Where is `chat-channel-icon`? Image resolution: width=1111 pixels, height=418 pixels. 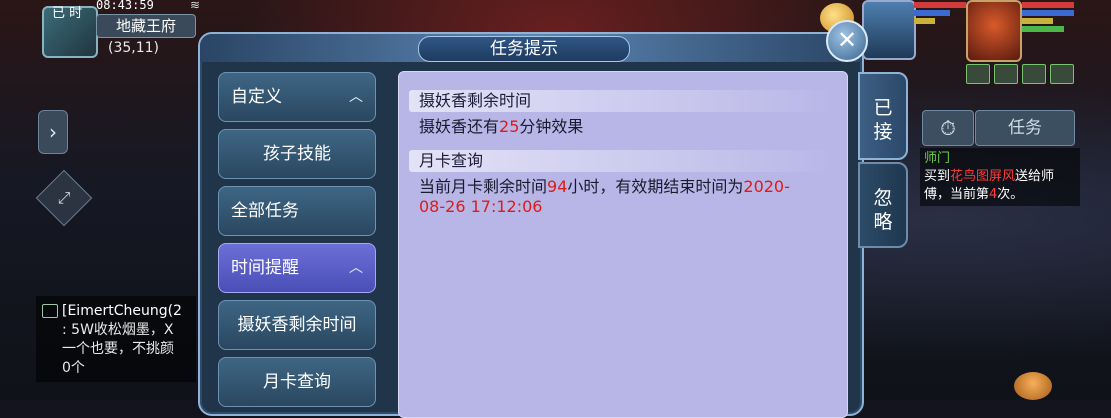 chat-channel-icon is located at coordinates (50, 311).